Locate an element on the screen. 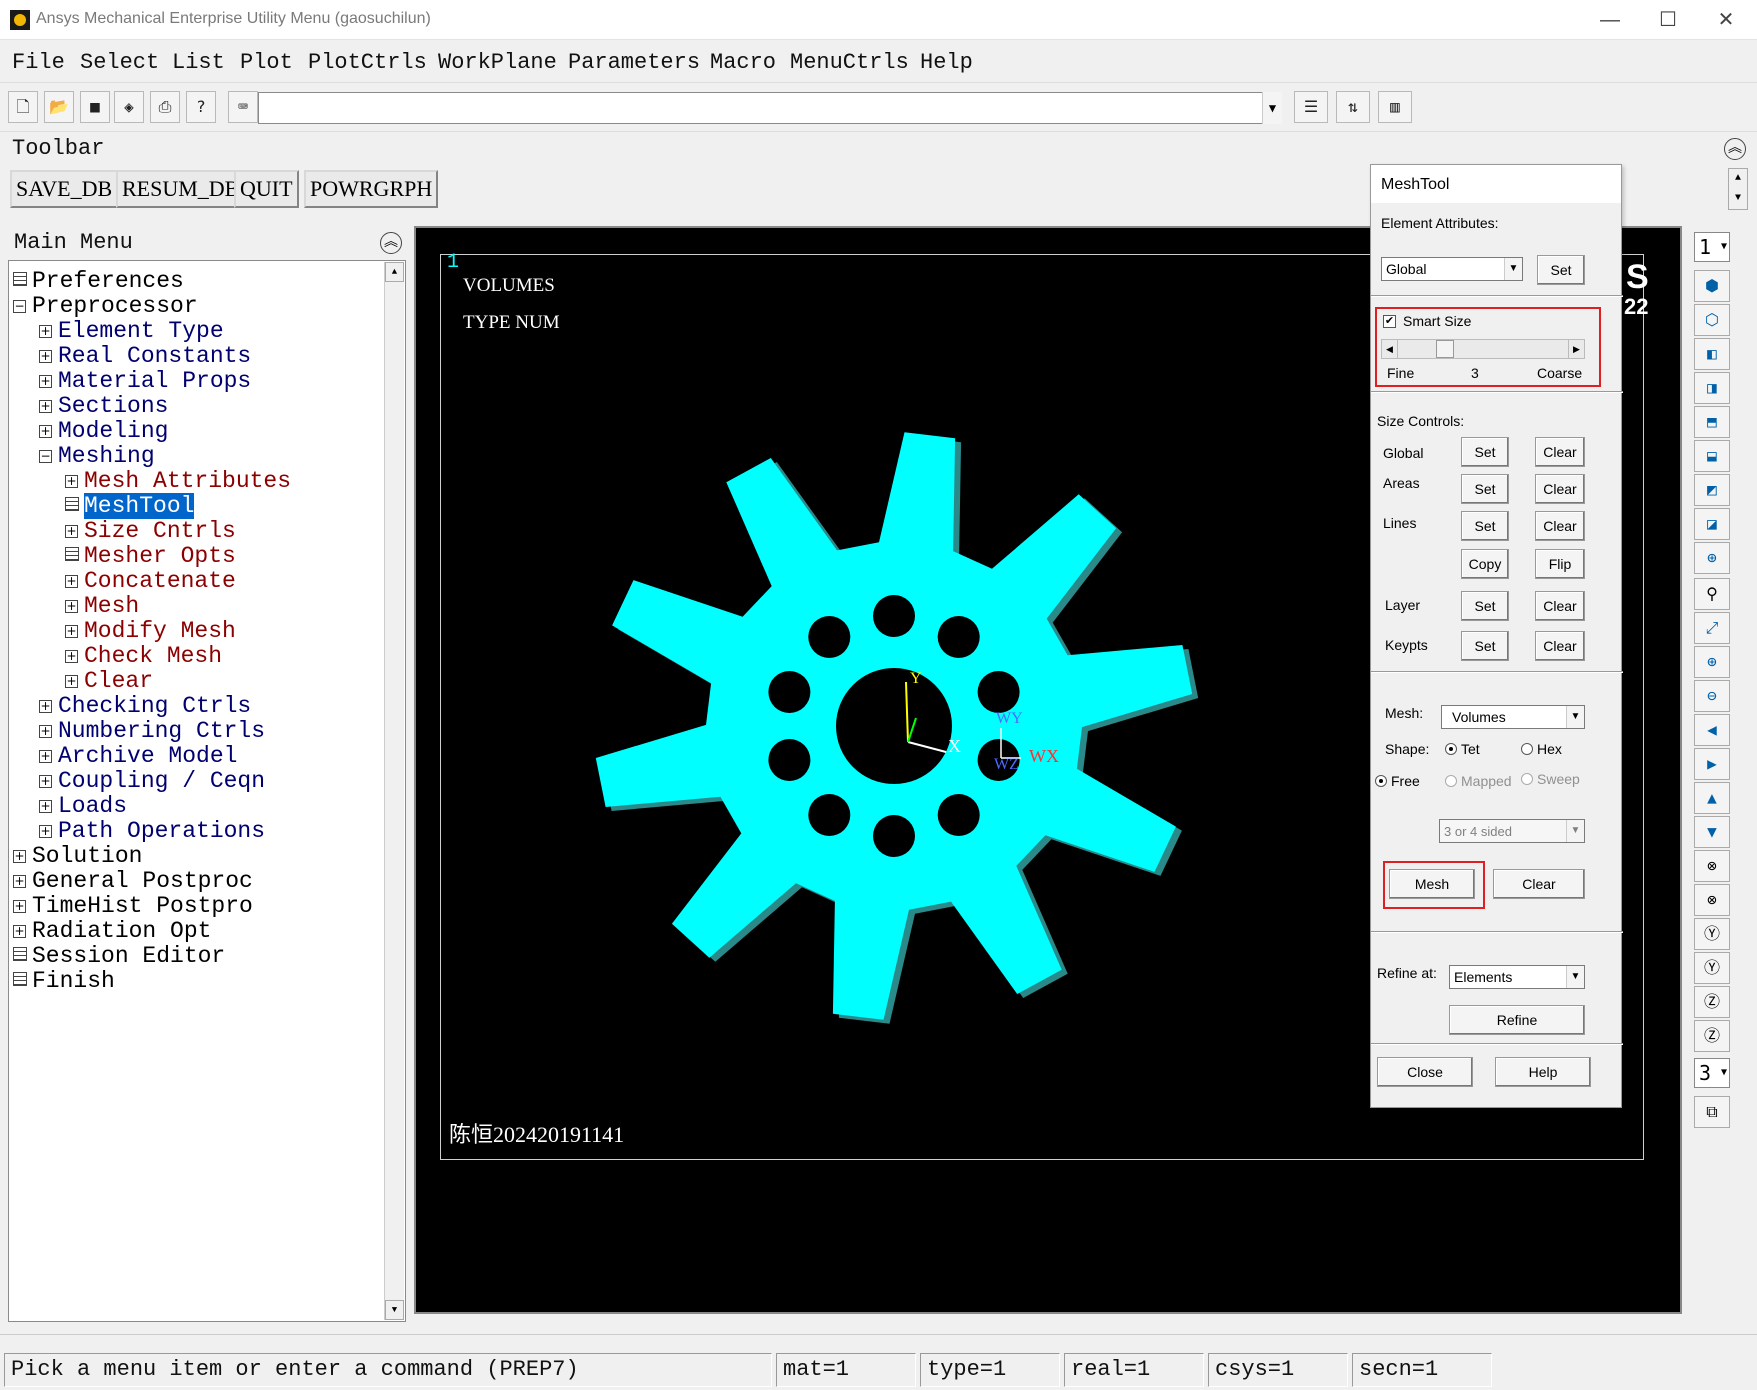 This screenshot has height=1390, width=1757. powrgrph-button: POWRGRPH is located at coordinates (371, 189).